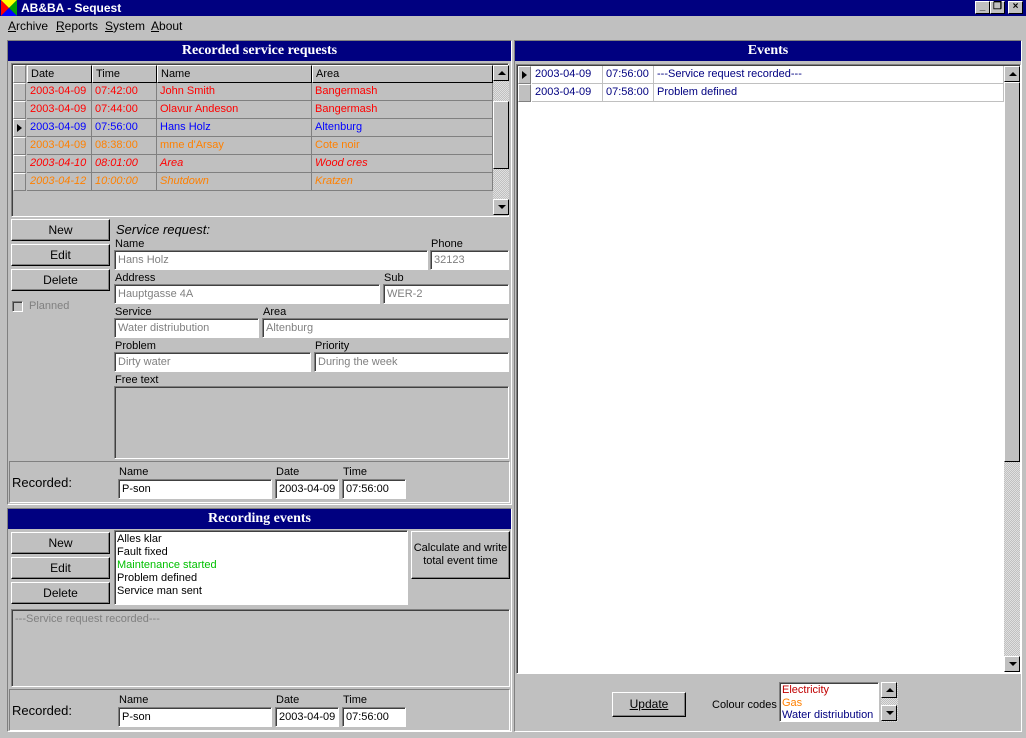 This screenshot has width=1026, height=738. What do you see at coordinates (124, 146) in the screenshot?
I see `table-cell: 08:38:00` at bounding box center [124, 146].